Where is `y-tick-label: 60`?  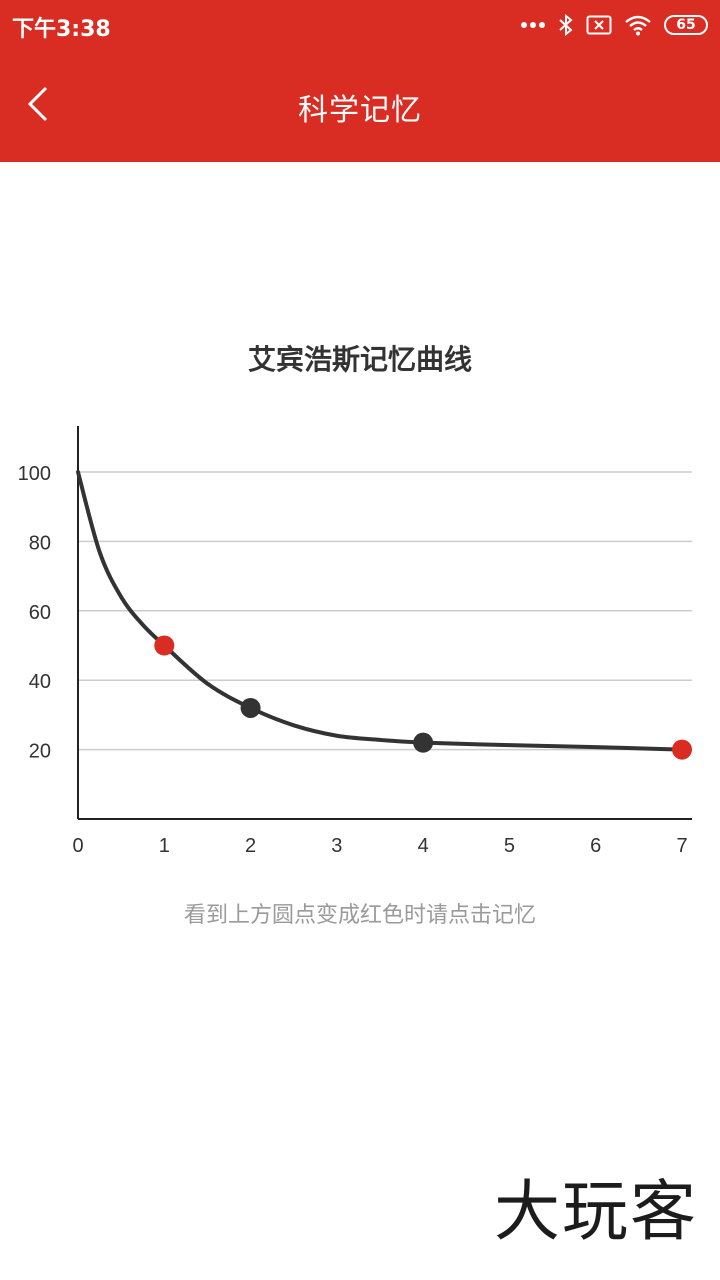
y-tick-label: 60 is located at coordinates (40, 613).